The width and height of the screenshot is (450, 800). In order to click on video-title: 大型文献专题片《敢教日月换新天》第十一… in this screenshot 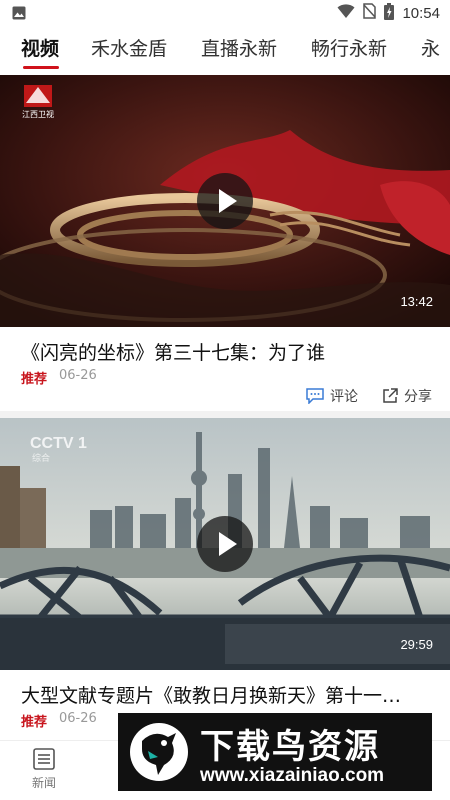, I will do `click(226, 694)`.